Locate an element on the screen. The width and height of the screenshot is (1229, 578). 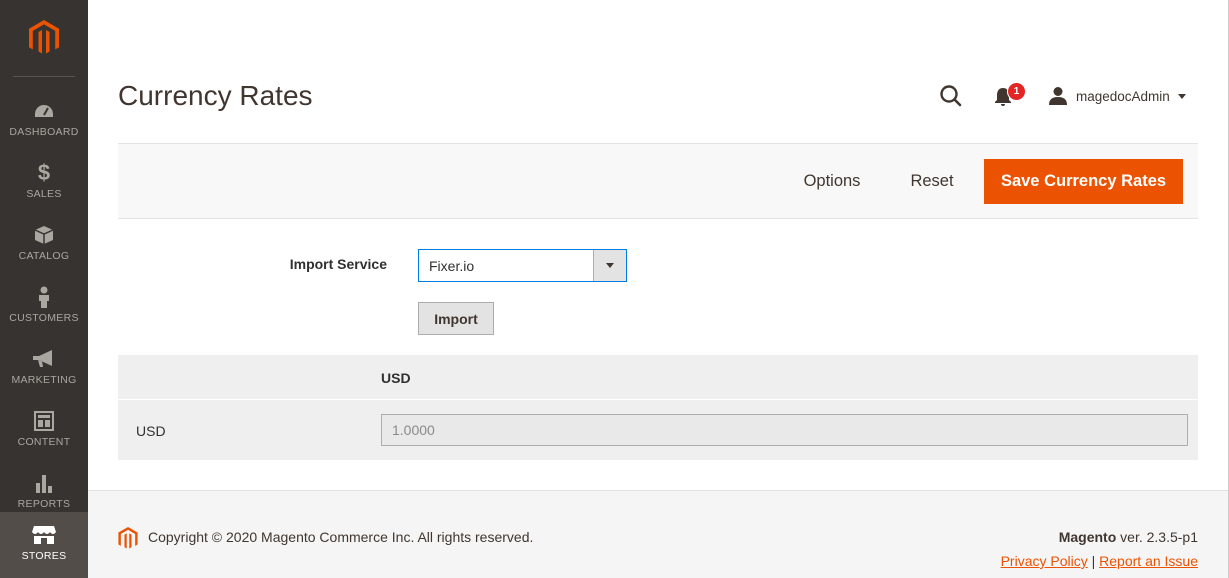
notification-count-badge: 1 is located at coordinates (1016, 91).